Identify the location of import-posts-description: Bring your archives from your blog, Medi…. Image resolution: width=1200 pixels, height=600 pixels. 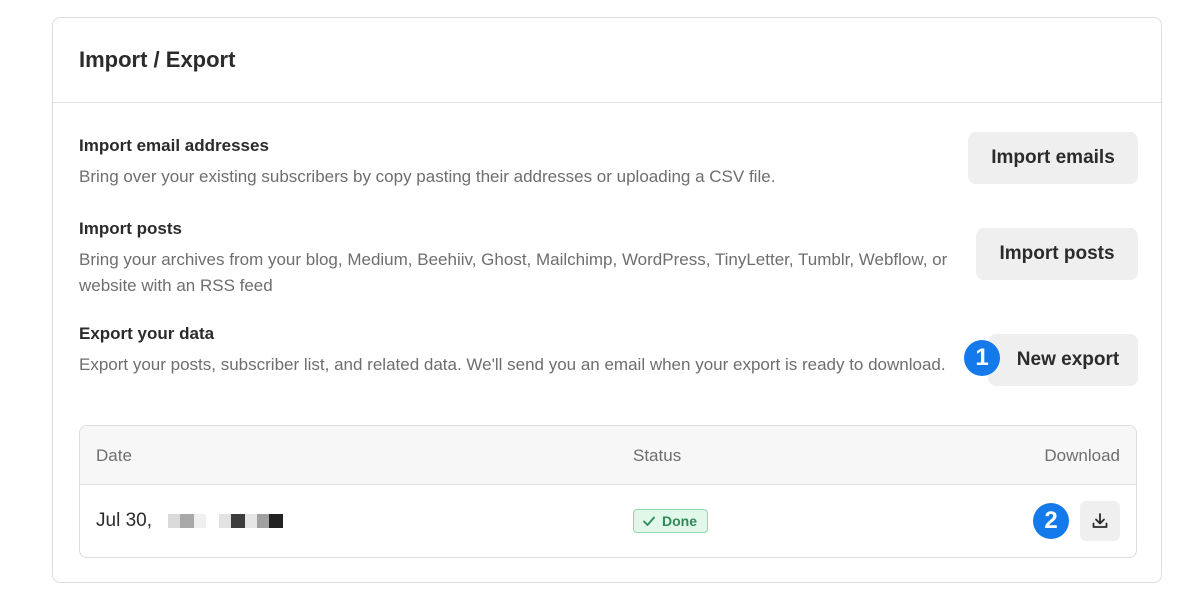
(513, 272).